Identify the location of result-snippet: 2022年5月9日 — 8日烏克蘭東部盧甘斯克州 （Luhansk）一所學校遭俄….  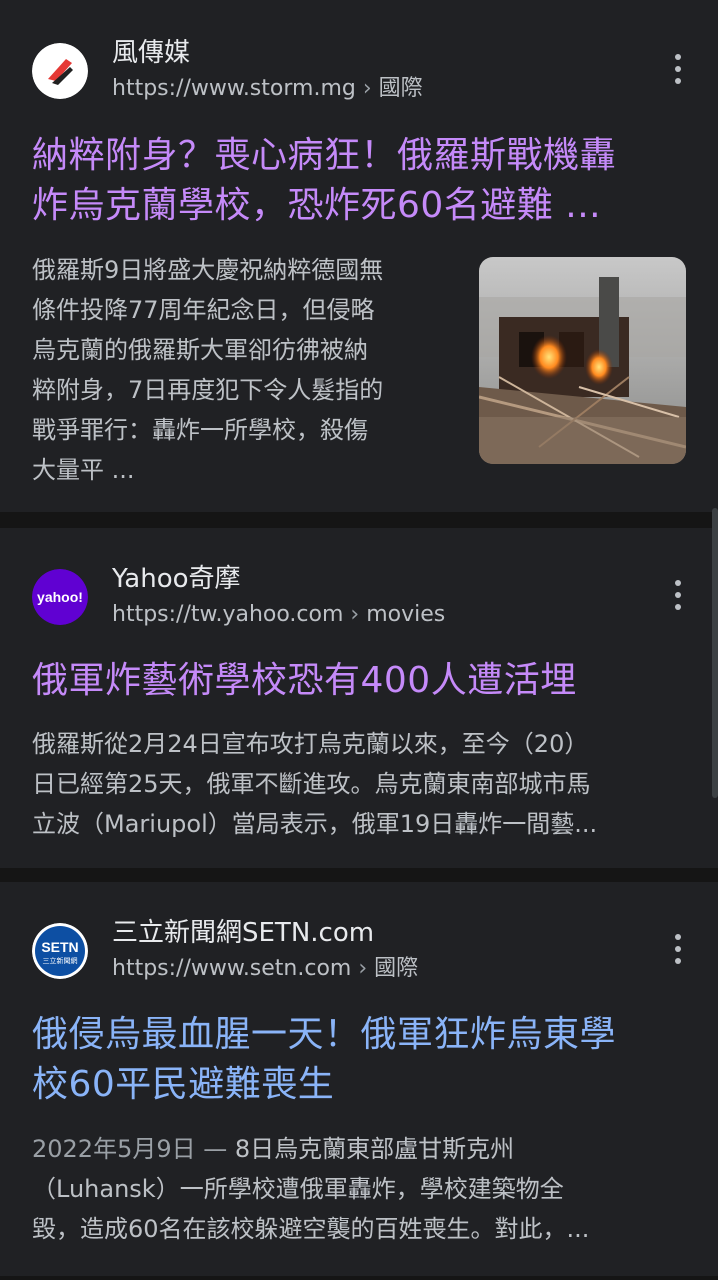
(311, 1189).